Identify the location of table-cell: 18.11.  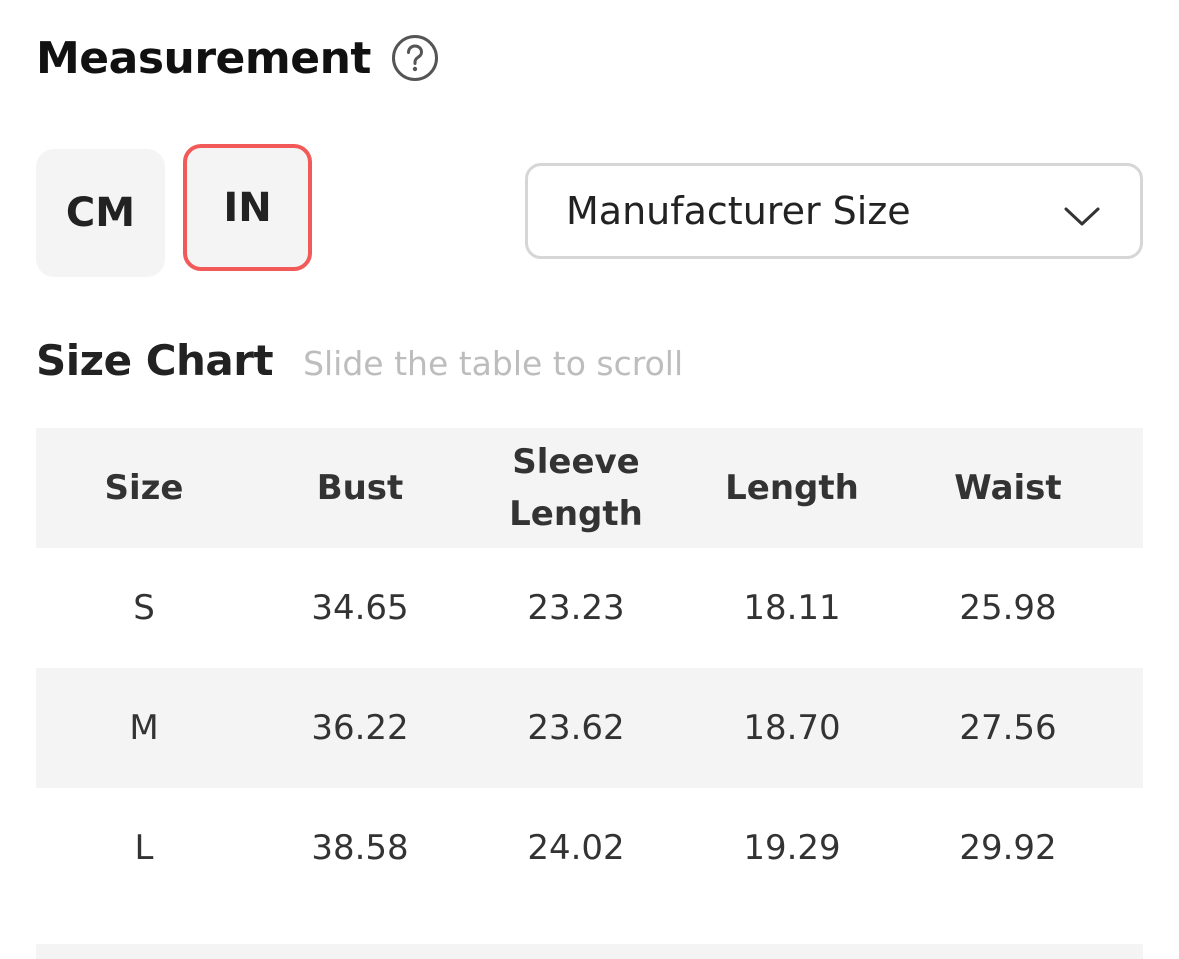
(792, 608).